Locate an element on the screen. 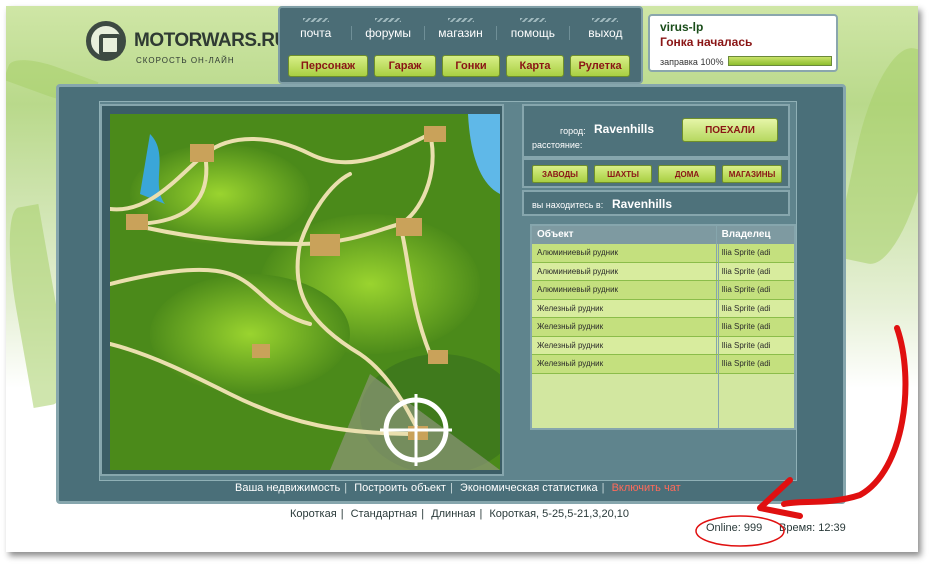 Image resolution: width=930 pixels, height=564 pixels. username: virus-lp is located at coordinates (681, 27).